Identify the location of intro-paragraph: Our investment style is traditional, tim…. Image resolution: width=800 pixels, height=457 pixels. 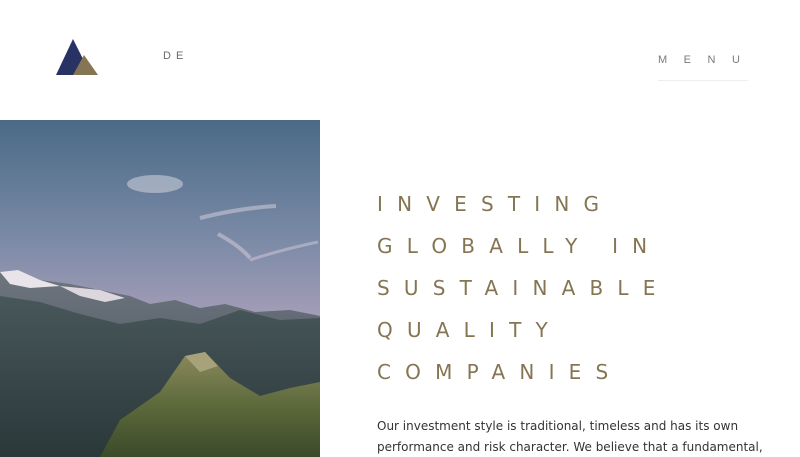
(577, 436).